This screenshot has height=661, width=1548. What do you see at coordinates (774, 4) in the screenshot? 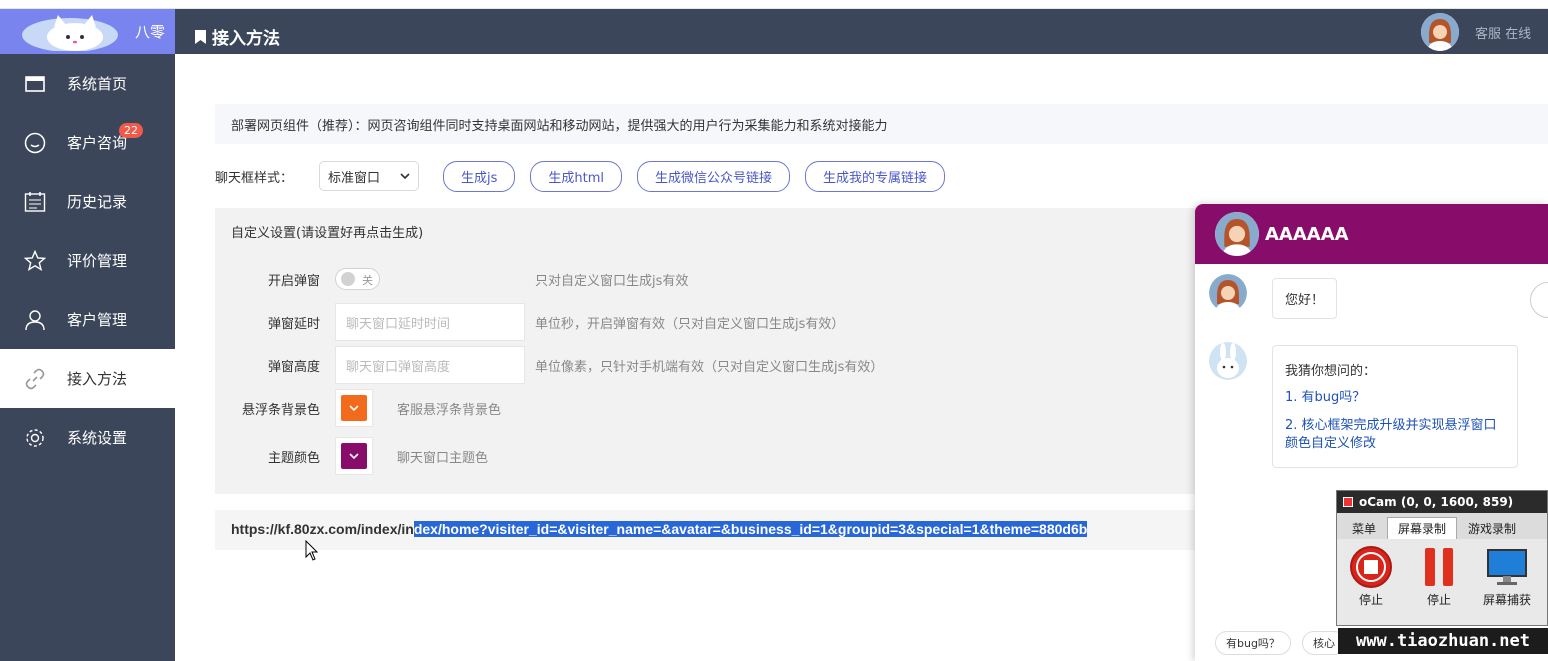
I see `top-strip` at bounding box center [774, 4].